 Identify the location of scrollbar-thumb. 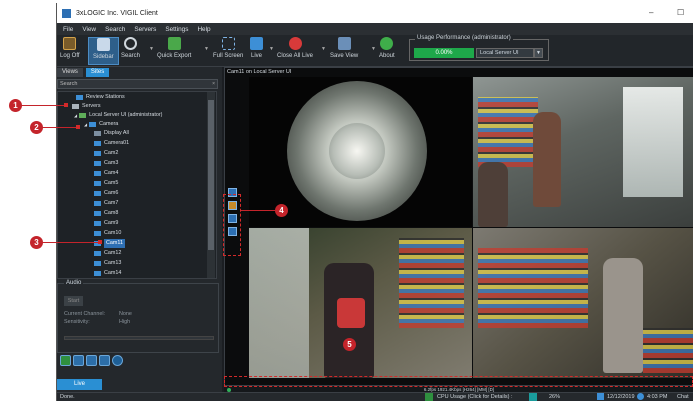
(211, 175).